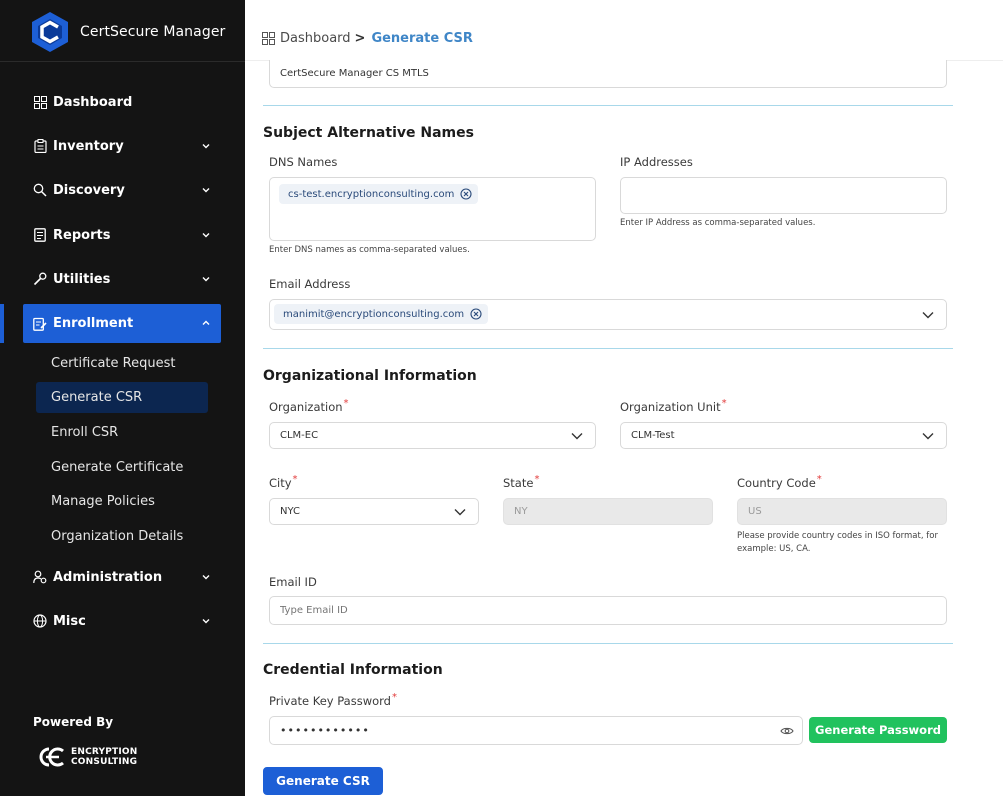  Describe the element at coordinates (122, 235) in the screenshot. I see `sidebar-item-reports: Reports` at that location.